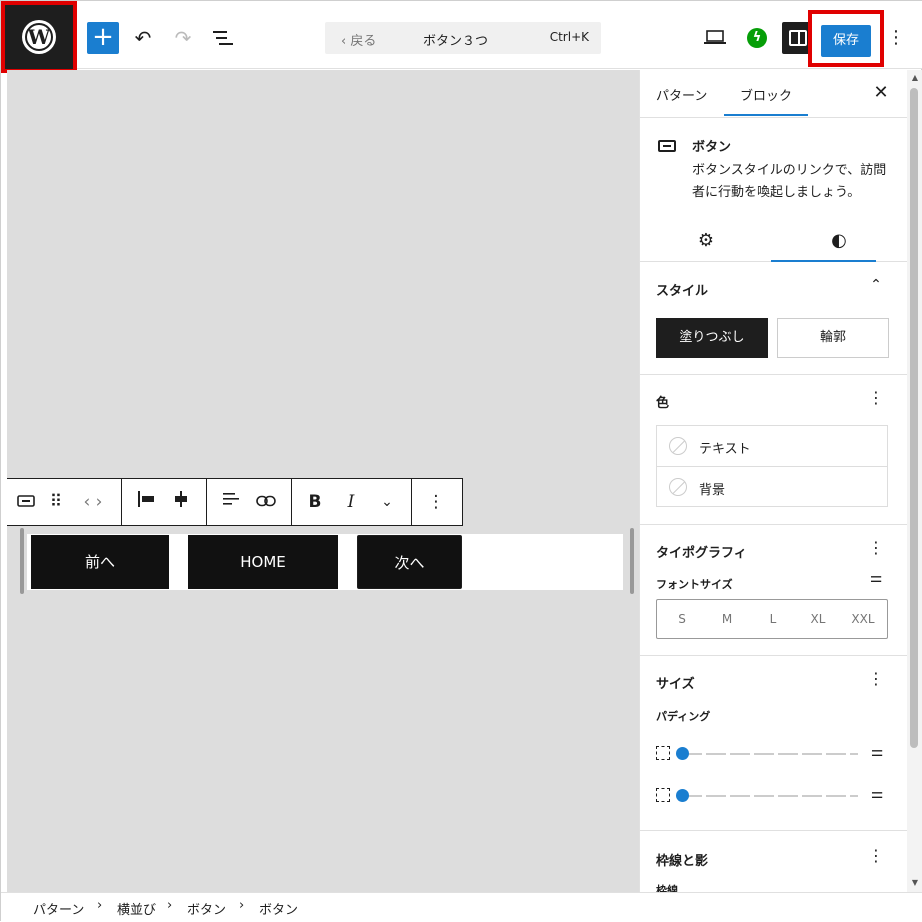 The height and width of the screenshot is (922, 922). I want to click on list-view-icon, so click(223, 38).